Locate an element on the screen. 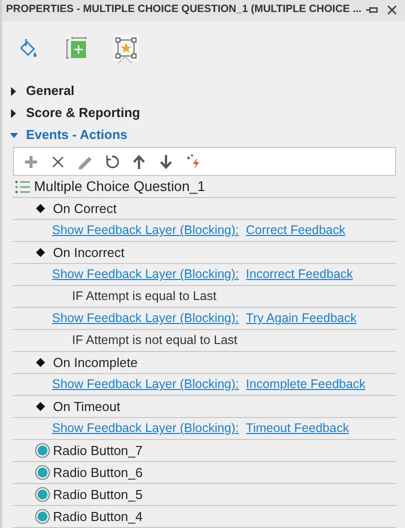 This screenshot has height=528, width=405. event-label: On Incomplete is located at coordinates (95, 362).